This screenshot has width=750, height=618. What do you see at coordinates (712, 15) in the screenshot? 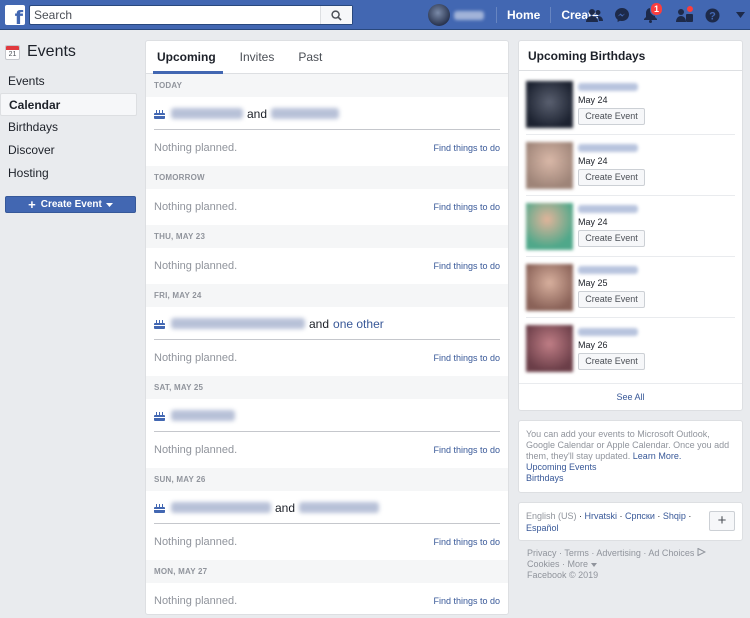
I see `help-icon: ?` at bounding box center [712, 15].